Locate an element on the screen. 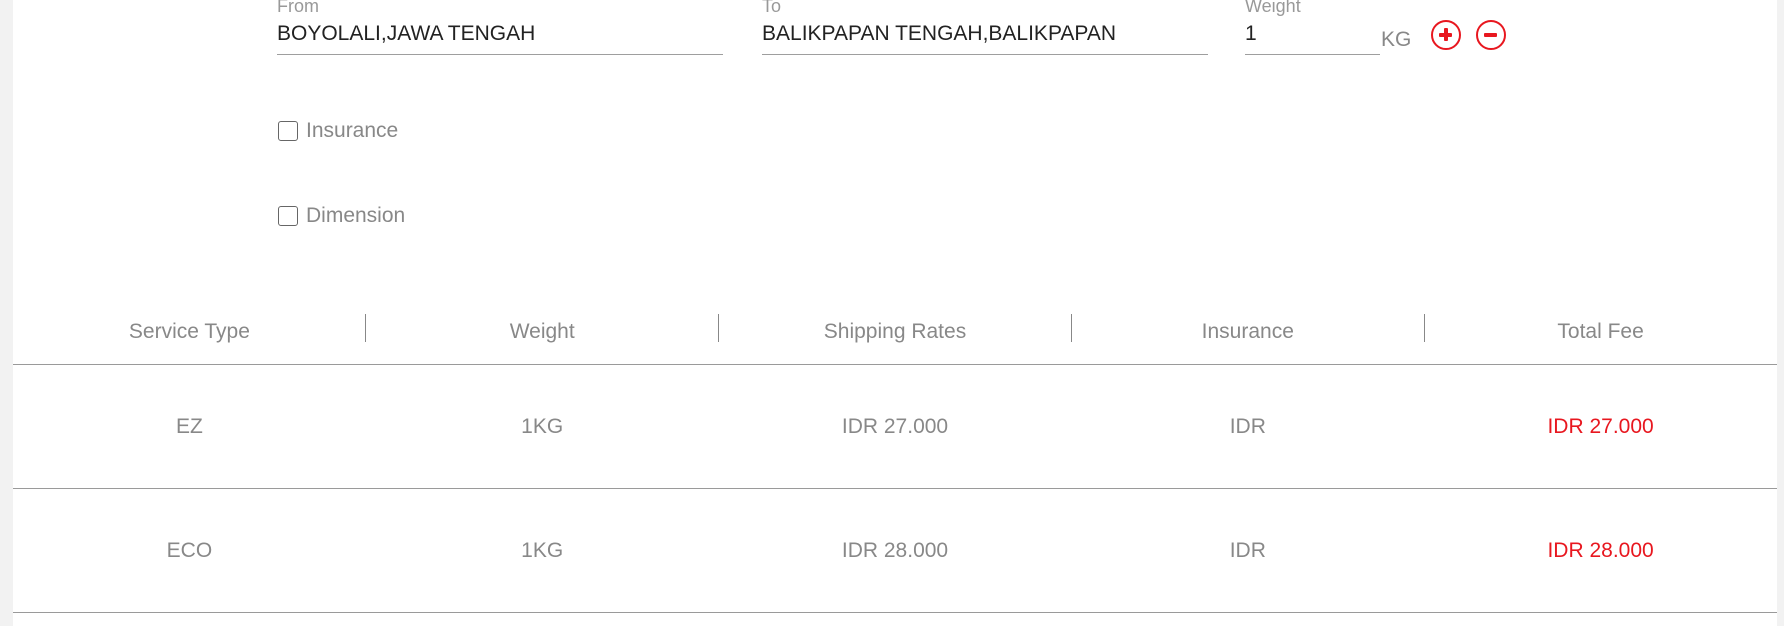  dimension-label: Dimension is located at coordinates (356, 215).